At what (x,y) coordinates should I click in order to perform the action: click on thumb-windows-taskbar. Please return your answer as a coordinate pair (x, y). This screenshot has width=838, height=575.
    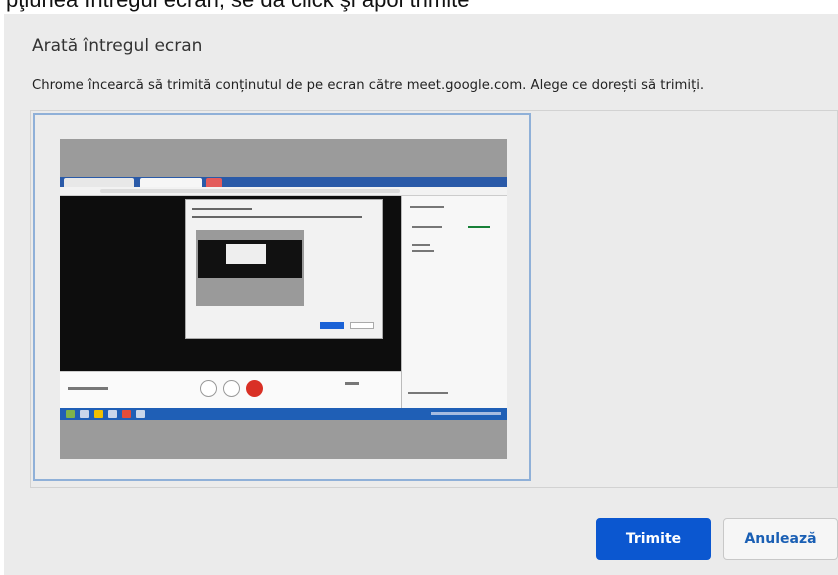
    Looking at the image, I should click on (283, 414).